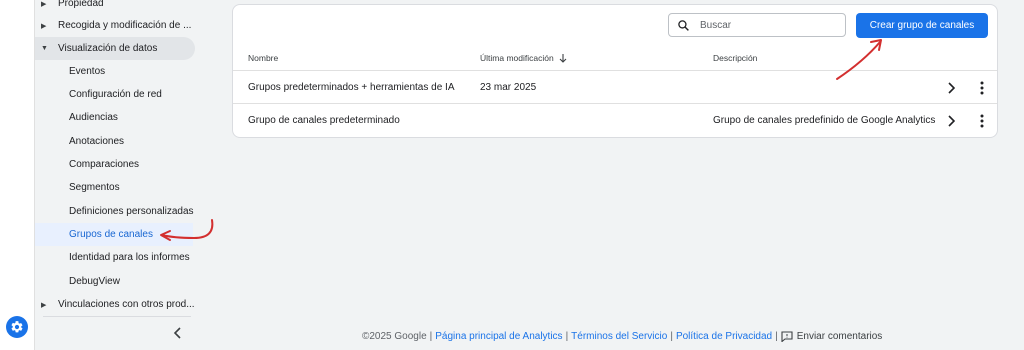 The width and height of the screenshot is (1024, 350). What do you see at coordinates (724, 336) in the screenshot?
I see `privacy-link: Política de Privacidad` at bounding box center [724, 336].